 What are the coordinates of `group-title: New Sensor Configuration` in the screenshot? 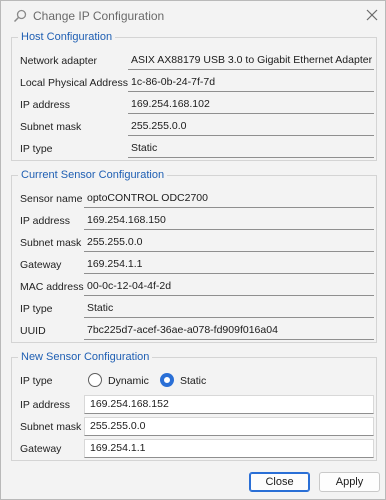 It's located at (85, 357).